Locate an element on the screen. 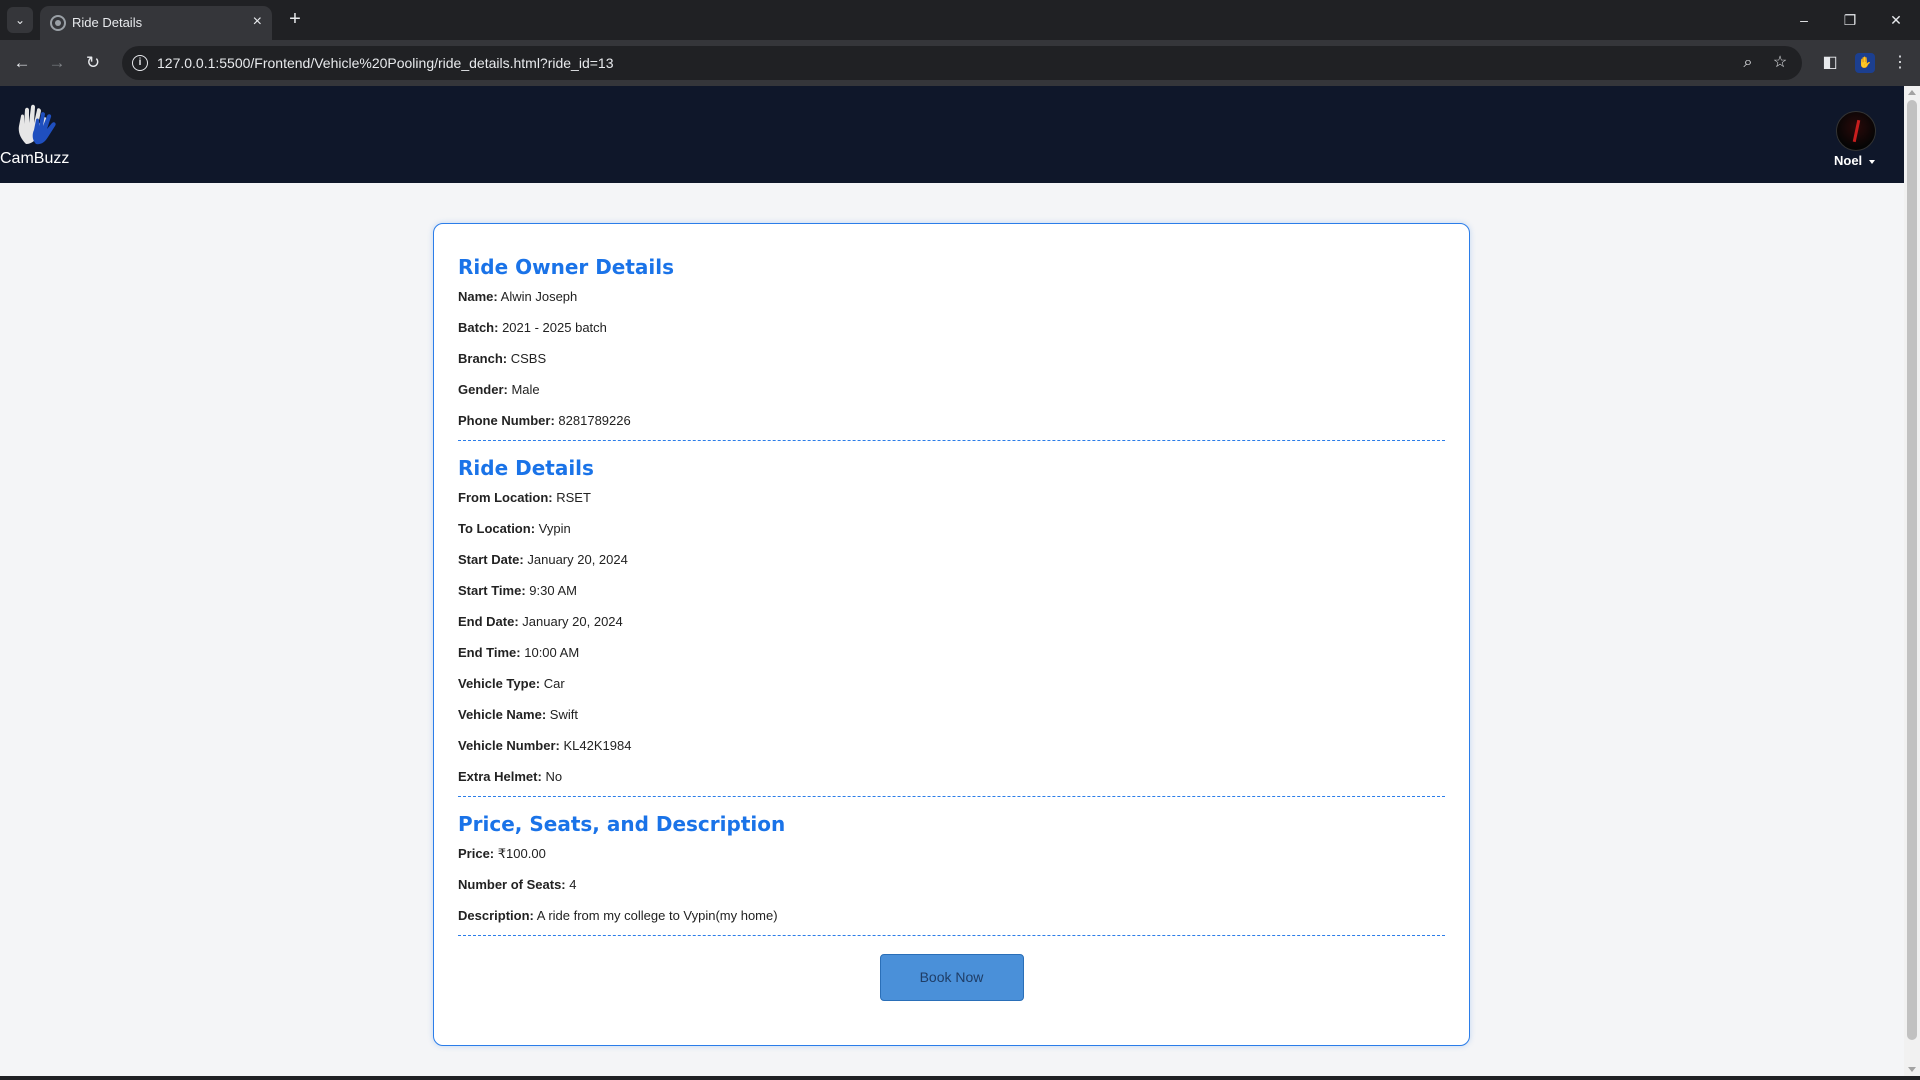 This screenshot has width=1920, height=1080. forward-icon: → is located at coordinates (57, 63).